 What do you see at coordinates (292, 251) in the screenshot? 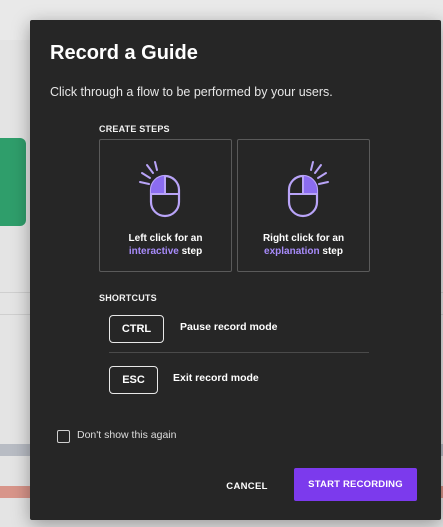
I see `explanation-accent-text: explanation` at bounding box center [292, 251].